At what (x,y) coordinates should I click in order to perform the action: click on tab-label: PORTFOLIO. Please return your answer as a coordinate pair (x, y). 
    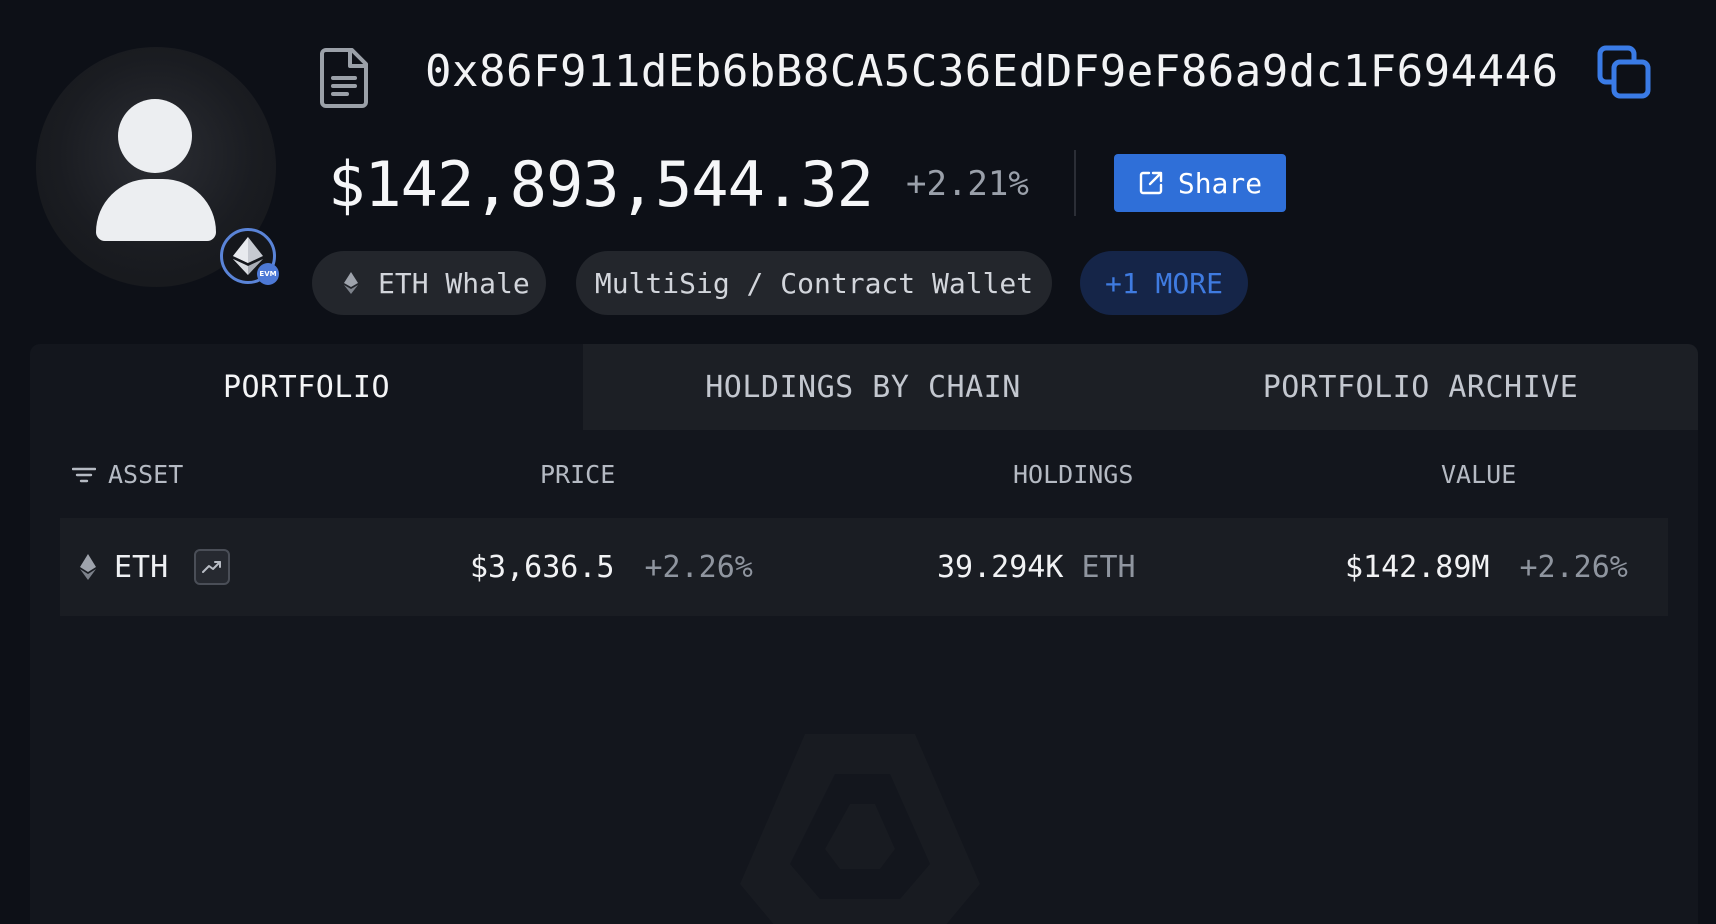
    Looking at the image, I should click on (306, 387).